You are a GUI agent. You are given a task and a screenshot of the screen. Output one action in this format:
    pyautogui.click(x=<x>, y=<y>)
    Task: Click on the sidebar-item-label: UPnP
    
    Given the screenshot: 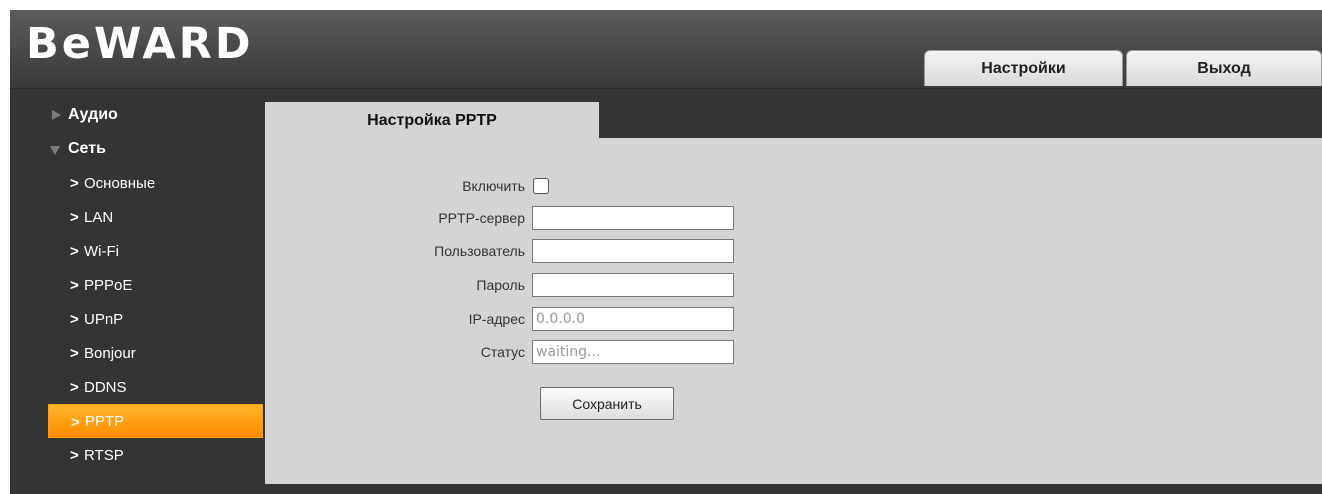 What is the action you would take?
    pyautogui.click(x=104, y=319)
    